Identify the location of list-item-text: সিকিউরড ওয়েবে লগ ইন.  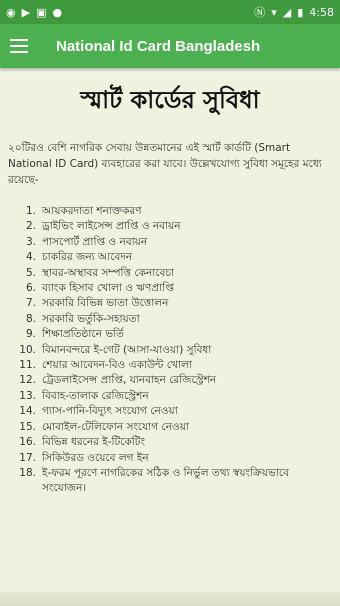
(95, 457).